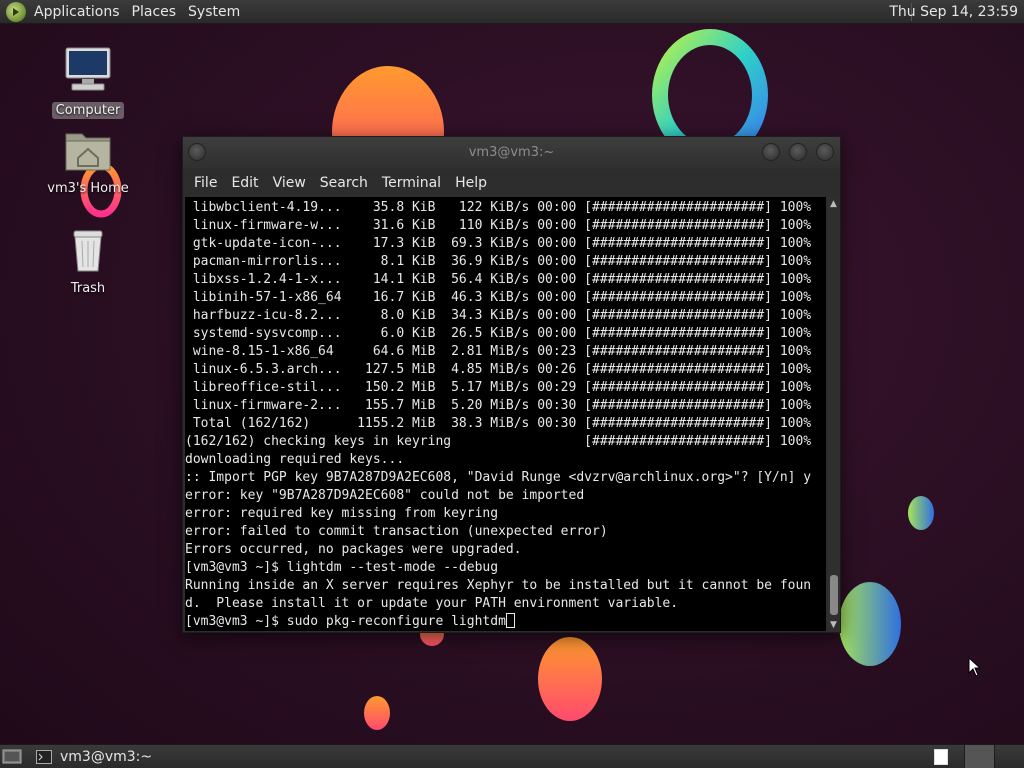 Image resolution: width=1024 pixels, height=768 pixels. I want to click on desktop-icon-label: Computer, so click(88, 110).